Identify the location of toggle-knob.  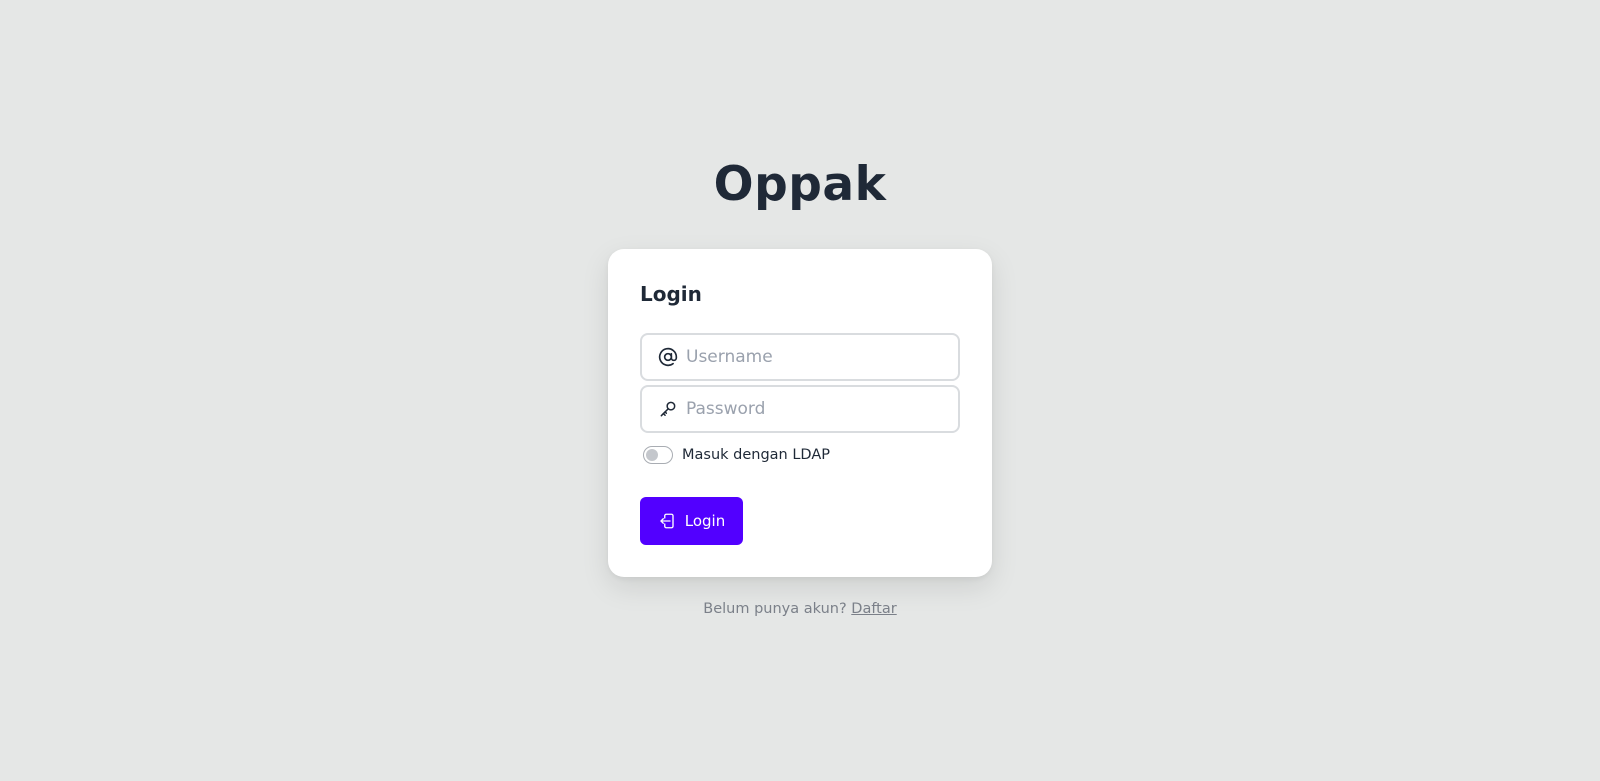
(652, 454).